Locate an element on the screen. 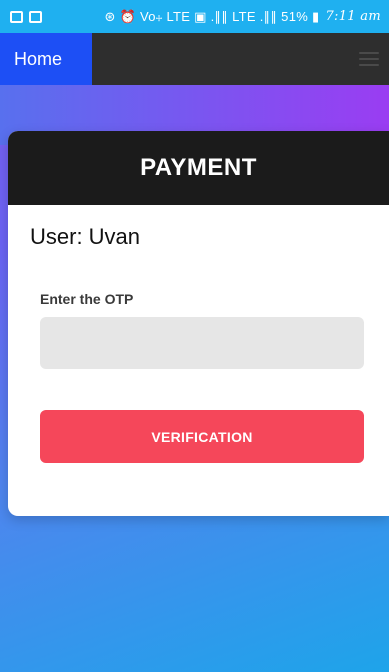 The width and height of the screenshot is (389, 672). status-bar: ⊛ ⏰ Vo⧾ LTE ▣ .∥∥ LTE .∥∥ 51% ▮ 7:11 am is located at coordinates (194, 16).